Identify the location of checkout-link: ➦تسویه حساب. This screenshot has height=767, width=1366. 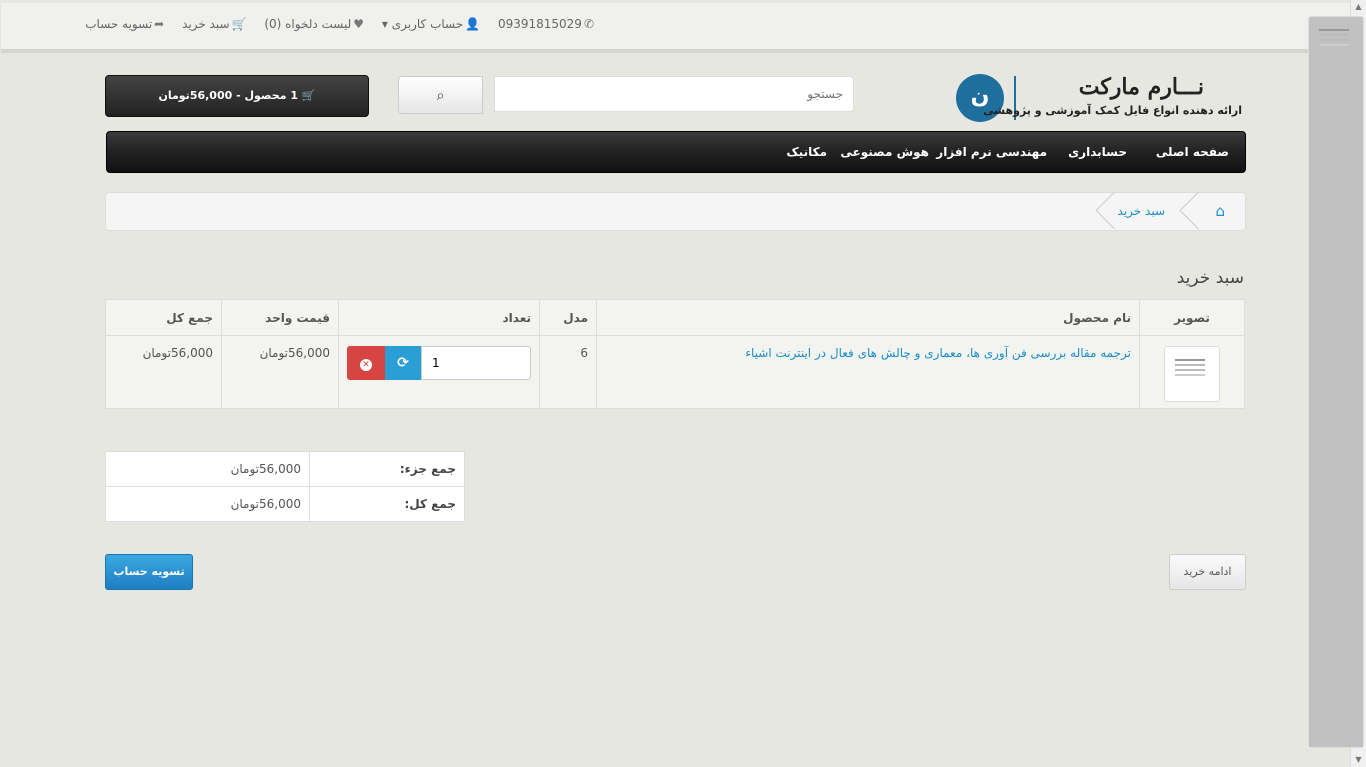
(124, 24).